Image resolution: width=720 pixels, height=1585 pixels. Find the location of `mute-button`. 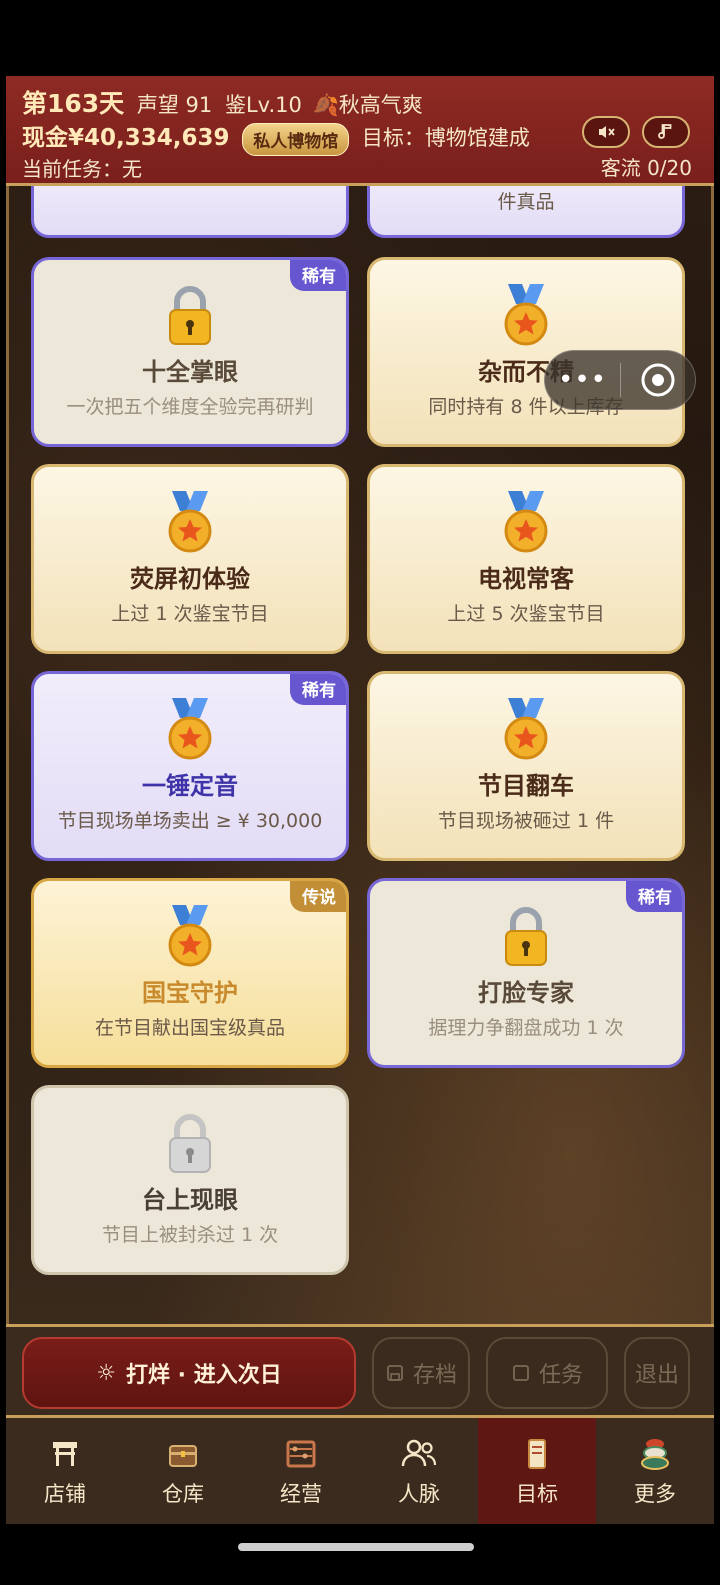

mute-button is located at coordinates (606, 132).